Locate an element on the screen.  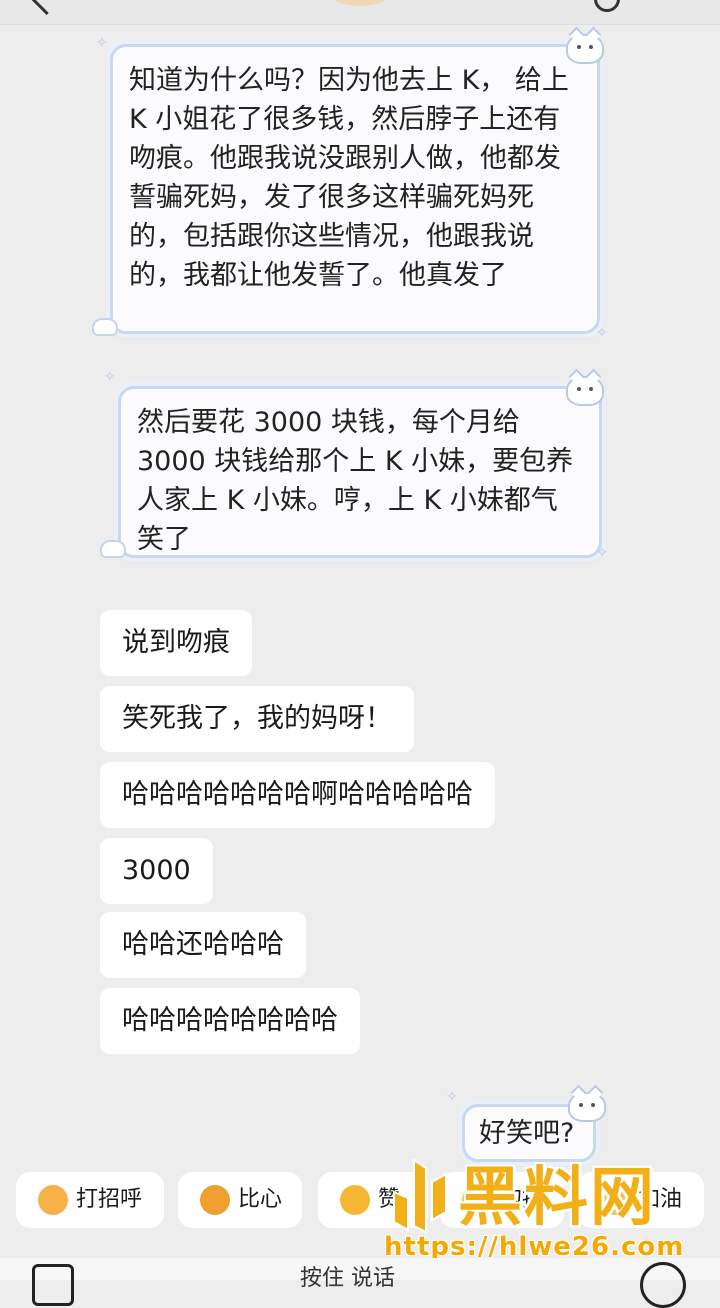
message-text: 笑死我了，我的妈呀！ is located at coordinates (257, 718).